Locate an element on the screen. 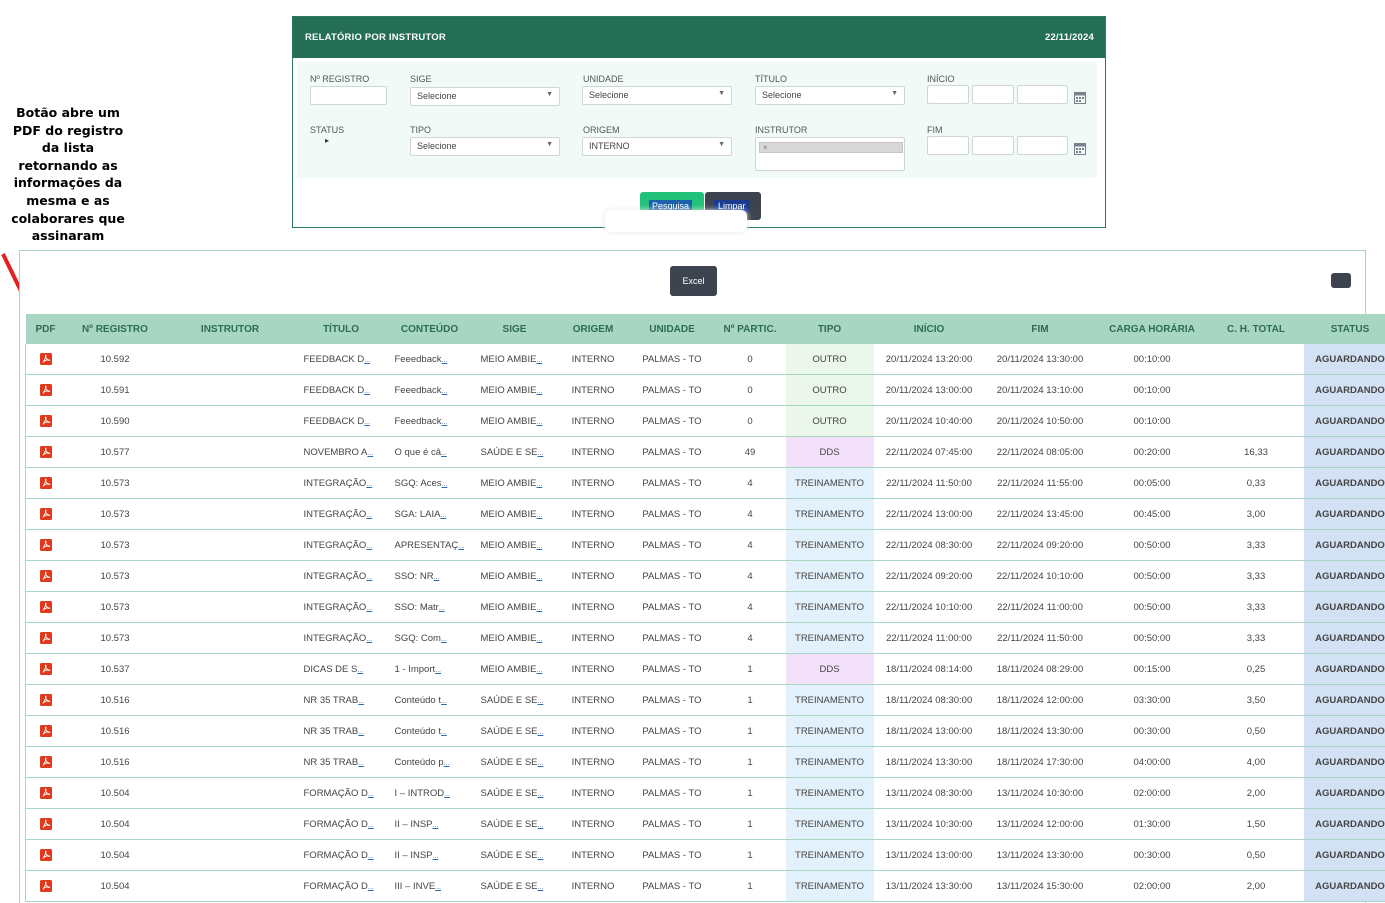 This screenshot has height=903, width=1385. fim-month-input is located at coordinates (993, 145).